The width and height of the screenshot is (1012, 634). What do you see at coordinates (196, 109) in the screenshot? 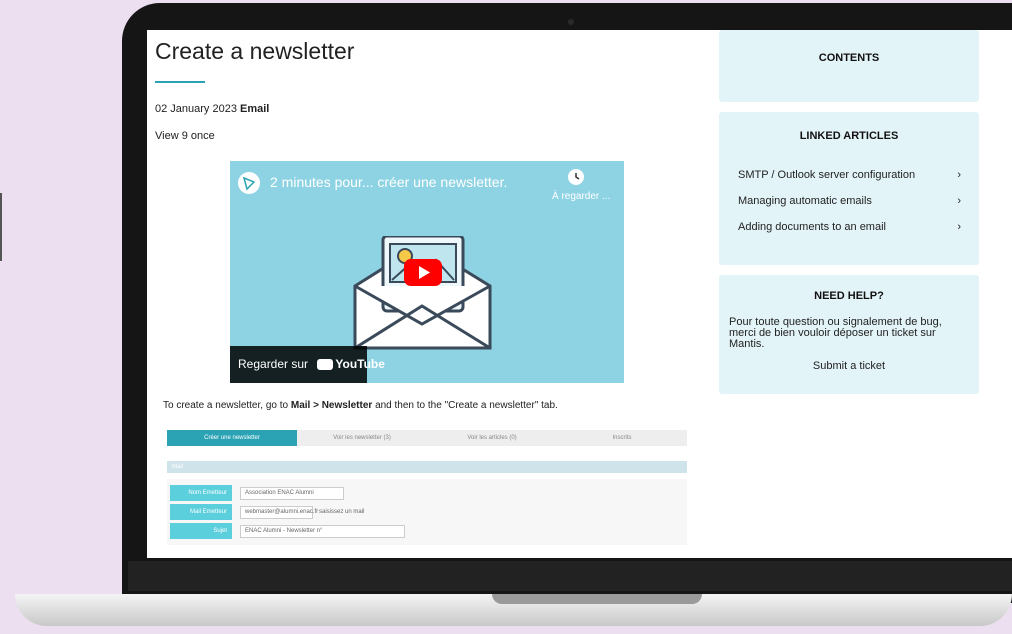
I see `article-date: 02 January 2023` at bounding box center [196, 109].